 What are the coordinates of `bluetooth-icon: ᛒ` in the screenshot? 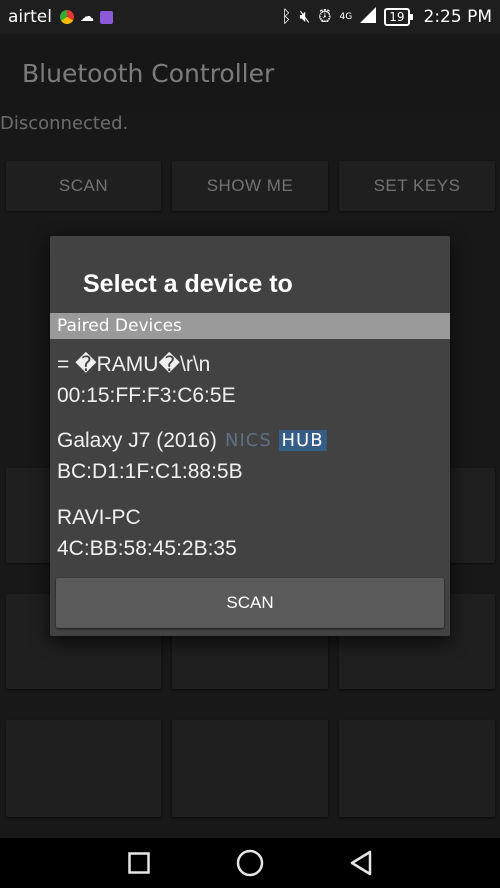 It's located at (286, 17).